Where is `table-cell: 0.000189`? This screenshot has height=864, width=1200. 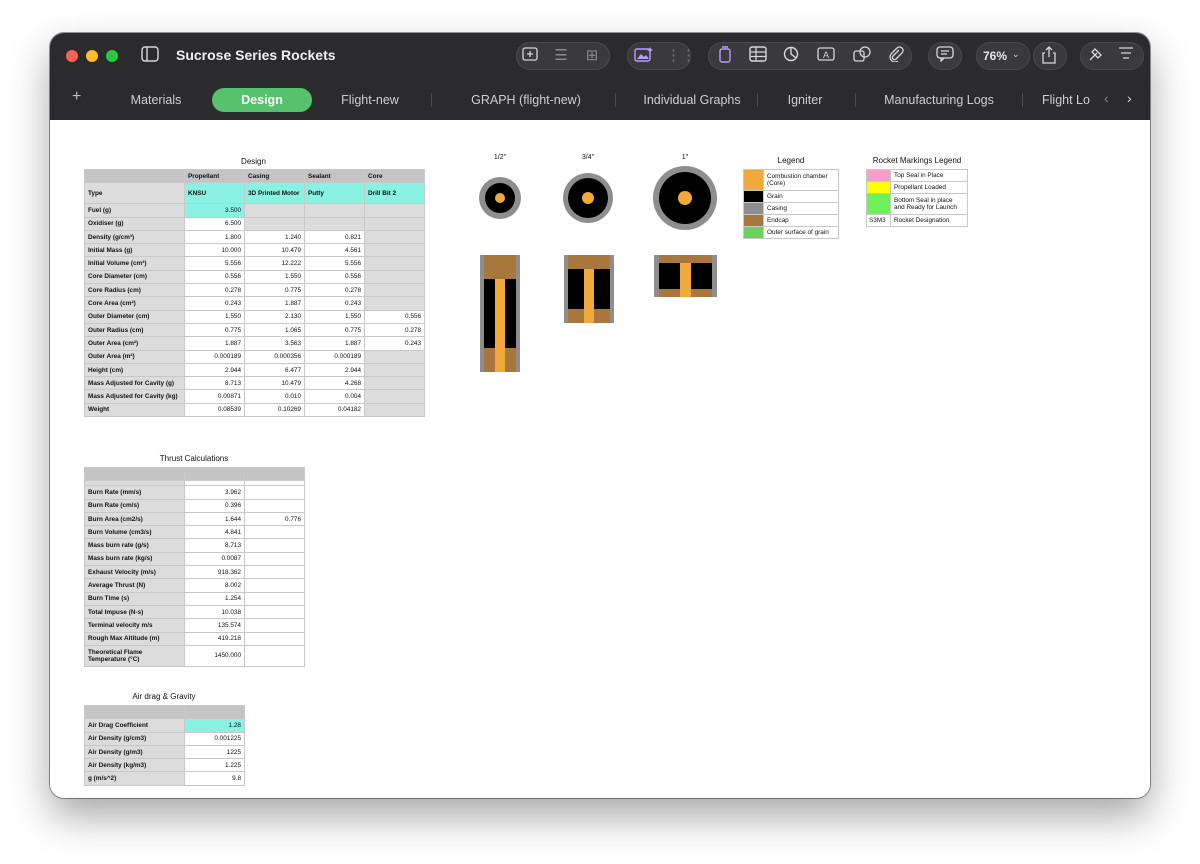 table-cell: 0.000189 is located at coordinates (214, 356).